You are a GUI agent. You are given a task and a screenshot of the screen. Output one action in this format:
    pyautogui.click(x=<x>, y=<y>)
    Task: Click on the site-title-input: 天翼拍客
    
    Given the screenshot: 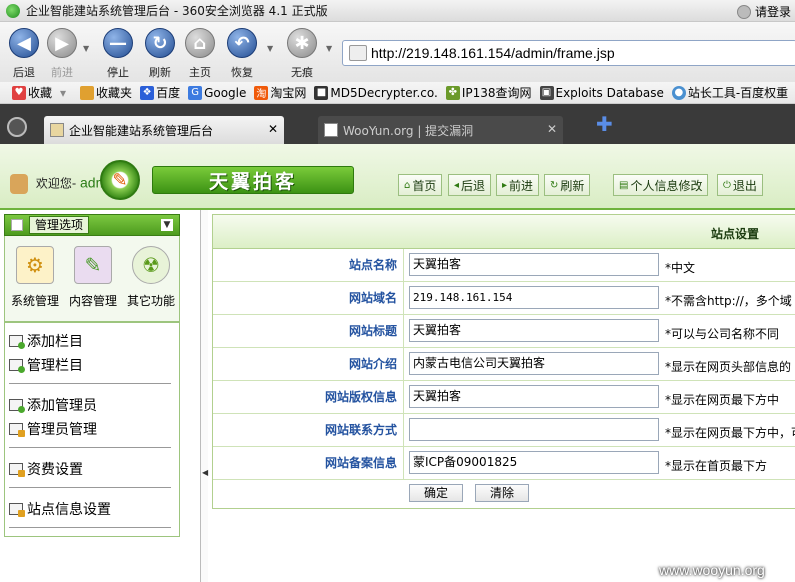 What is the action you would take?
    pyautogui.click(x=534, y=330)
    